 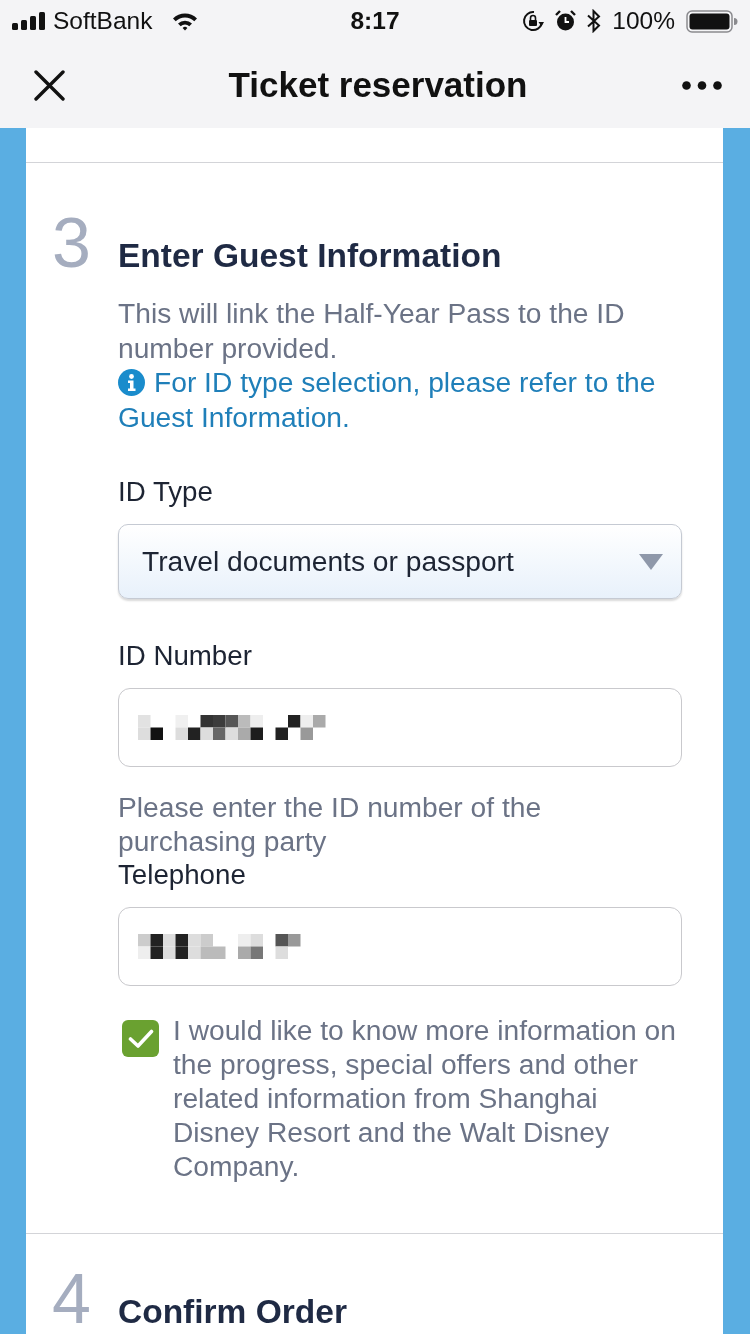 I want to click on battery-percent: 100%, so click(x=643, y=21).